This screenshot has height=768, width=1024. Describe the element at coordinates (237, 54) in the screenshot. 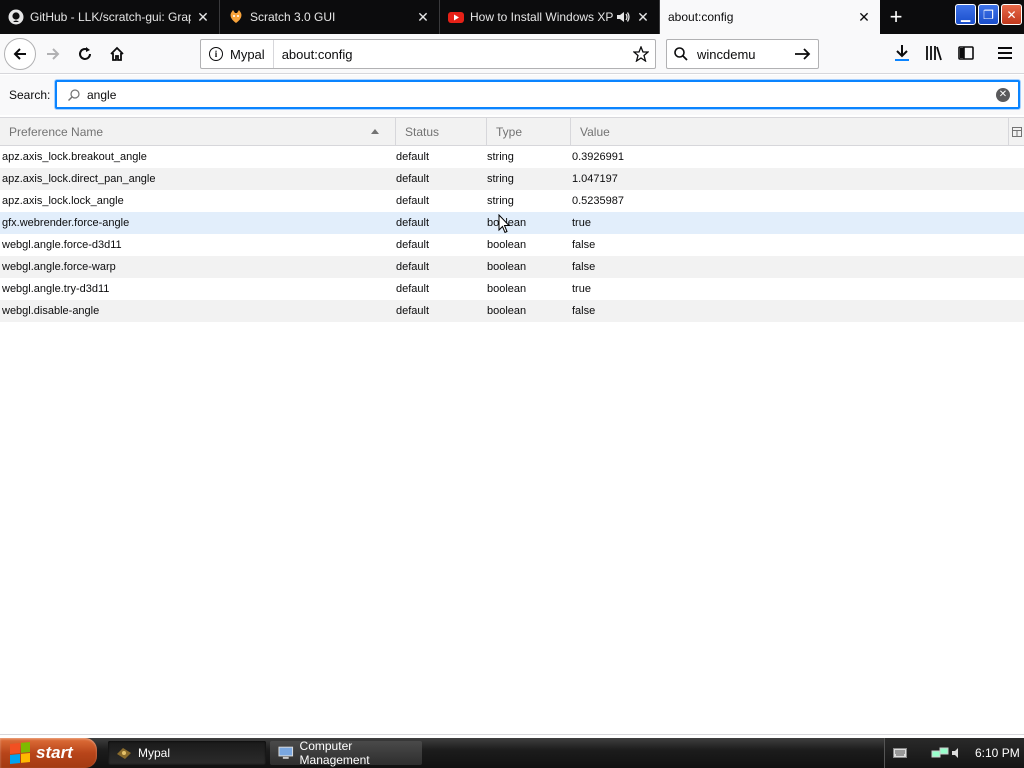

I see `site-identity: i Mypal` at that location.